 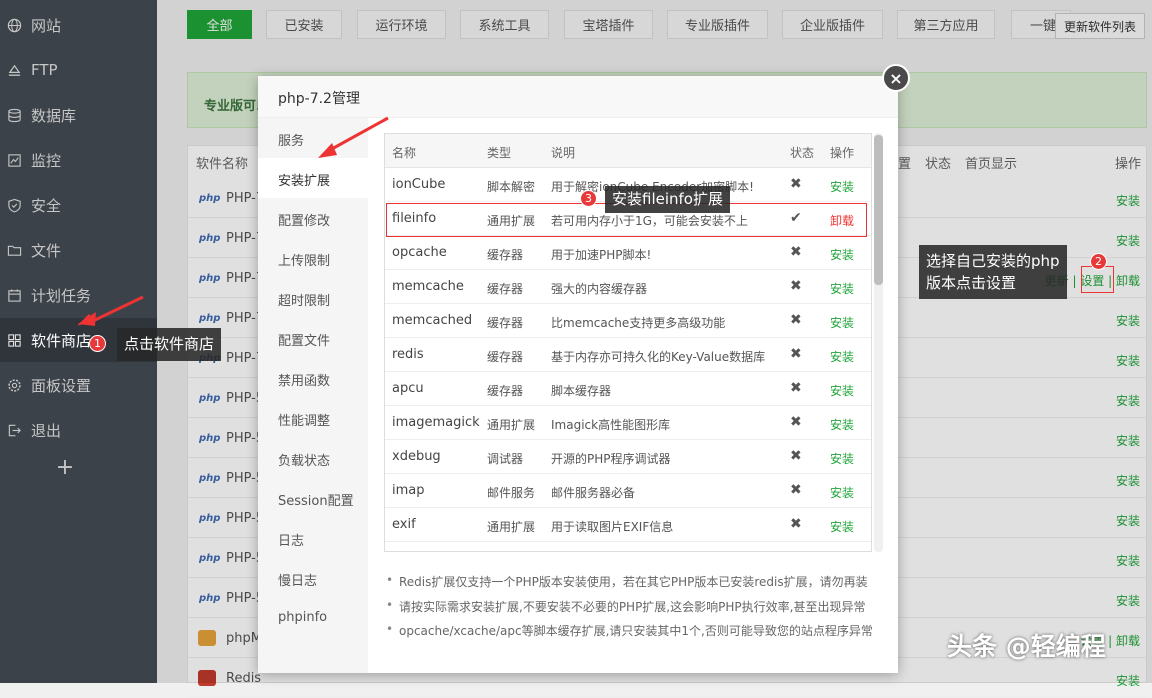 I want to click on step-badge: 2, so click(x=1098, y=261).